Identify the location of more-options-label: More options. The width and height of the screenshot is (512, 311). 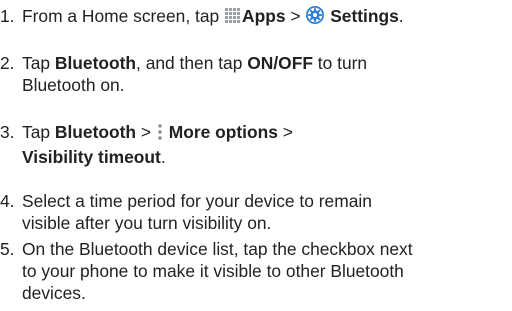
(223, 132).